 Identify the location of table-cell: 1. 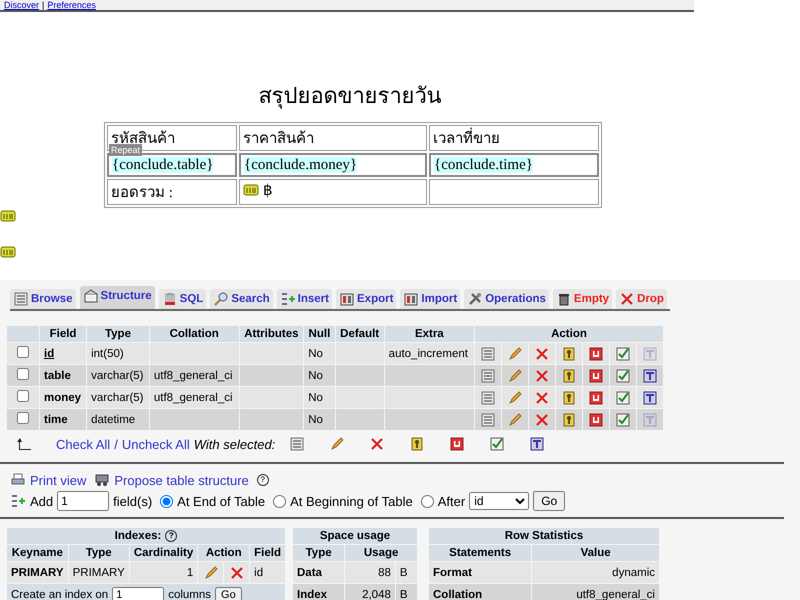
(164, 572).